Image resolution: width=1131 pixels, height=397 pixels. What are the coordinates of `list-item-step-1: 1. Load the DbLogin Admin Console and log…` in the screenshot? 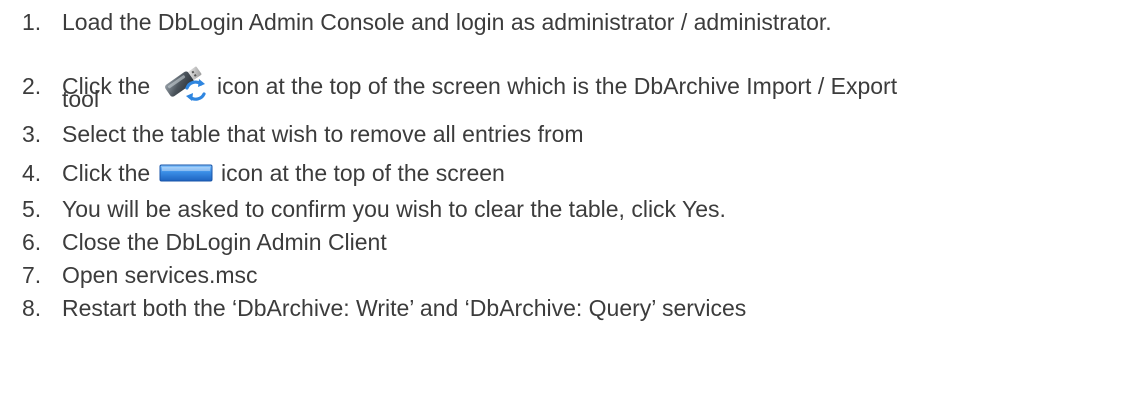 It's located at (572, 22).